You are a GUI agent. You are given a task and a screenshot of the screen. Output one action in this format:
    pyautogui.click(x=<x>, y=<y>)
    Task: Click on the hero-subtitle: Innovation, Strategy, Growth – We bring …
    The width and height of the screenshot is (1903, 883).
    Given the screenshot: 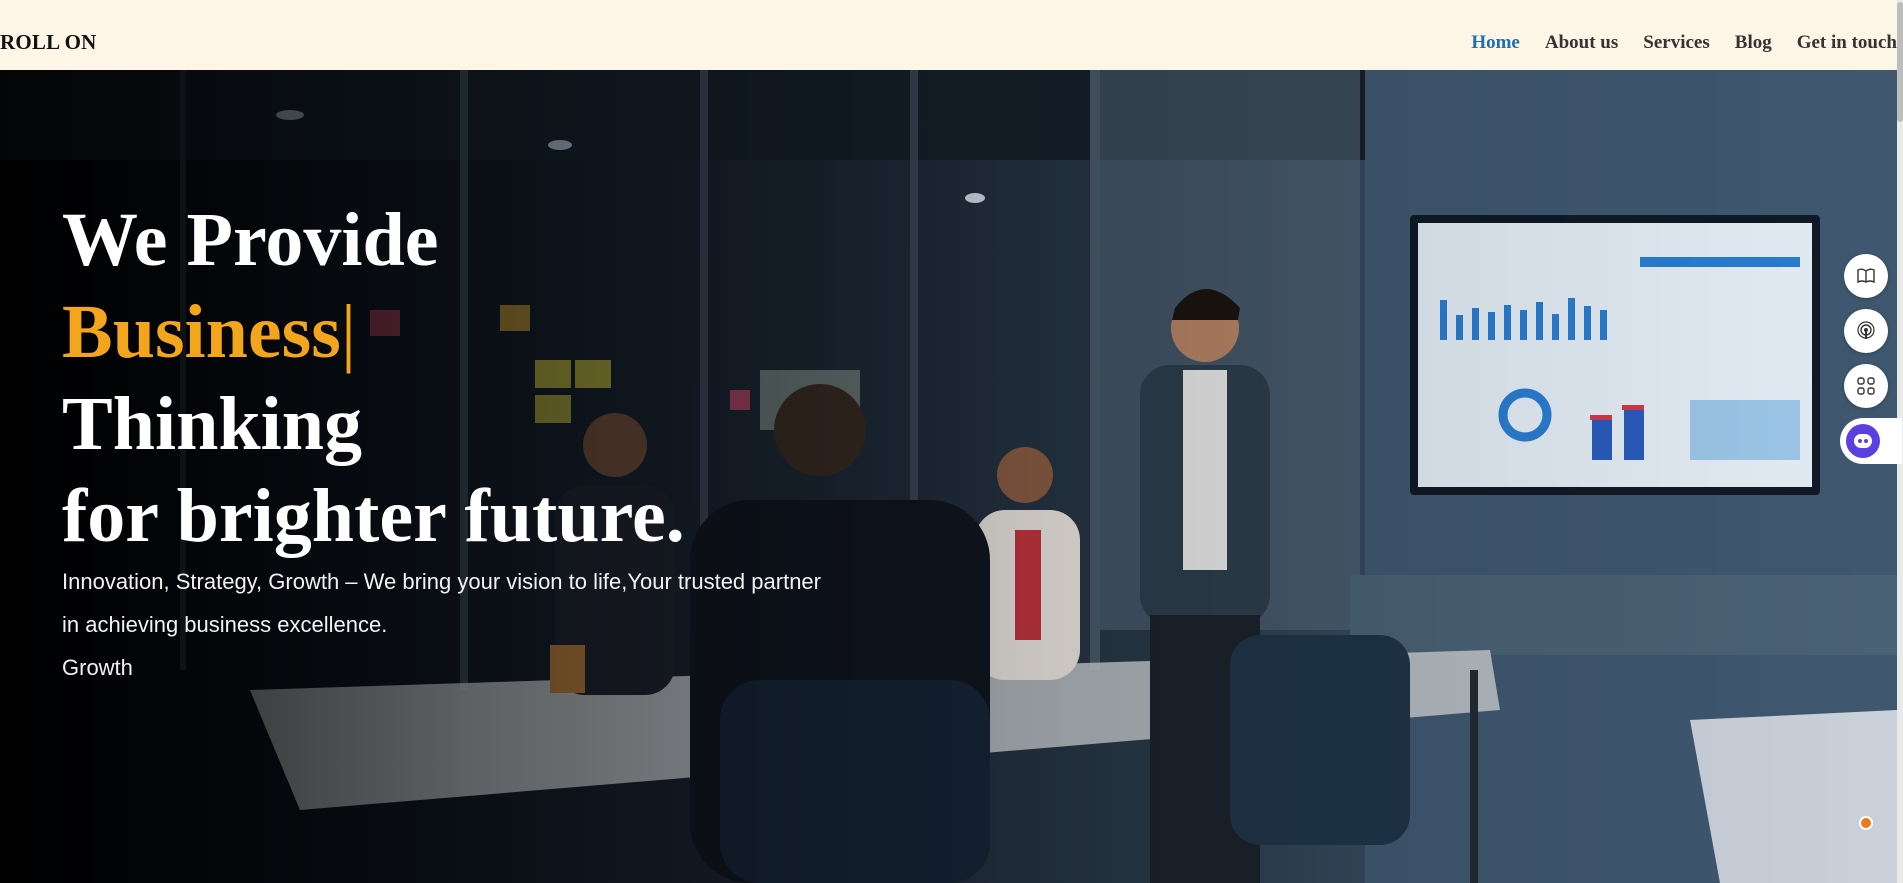 What is the action you would take?
    pyautogui.click(x=441, y=603)
    